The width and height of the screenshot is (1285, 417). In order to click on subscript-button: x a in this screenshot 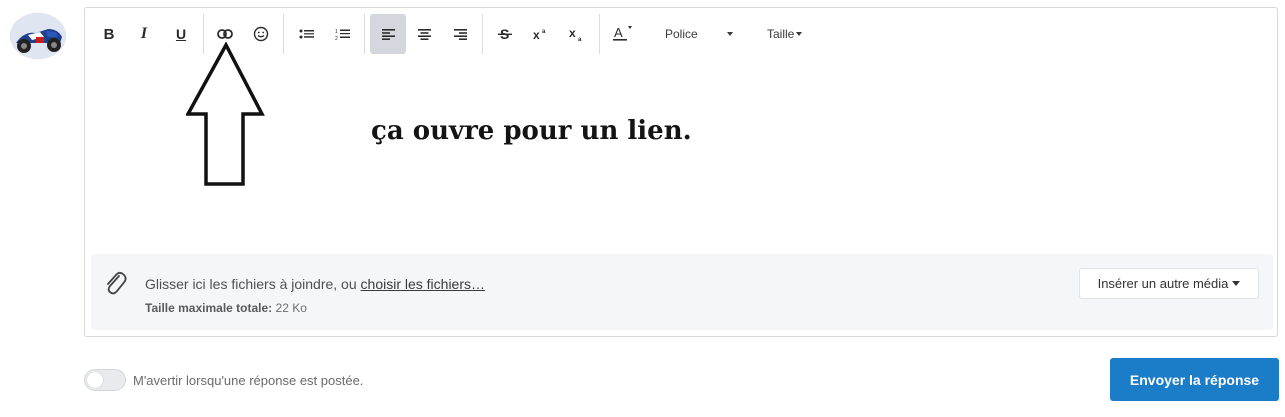, I will do `click(577, 34)`.